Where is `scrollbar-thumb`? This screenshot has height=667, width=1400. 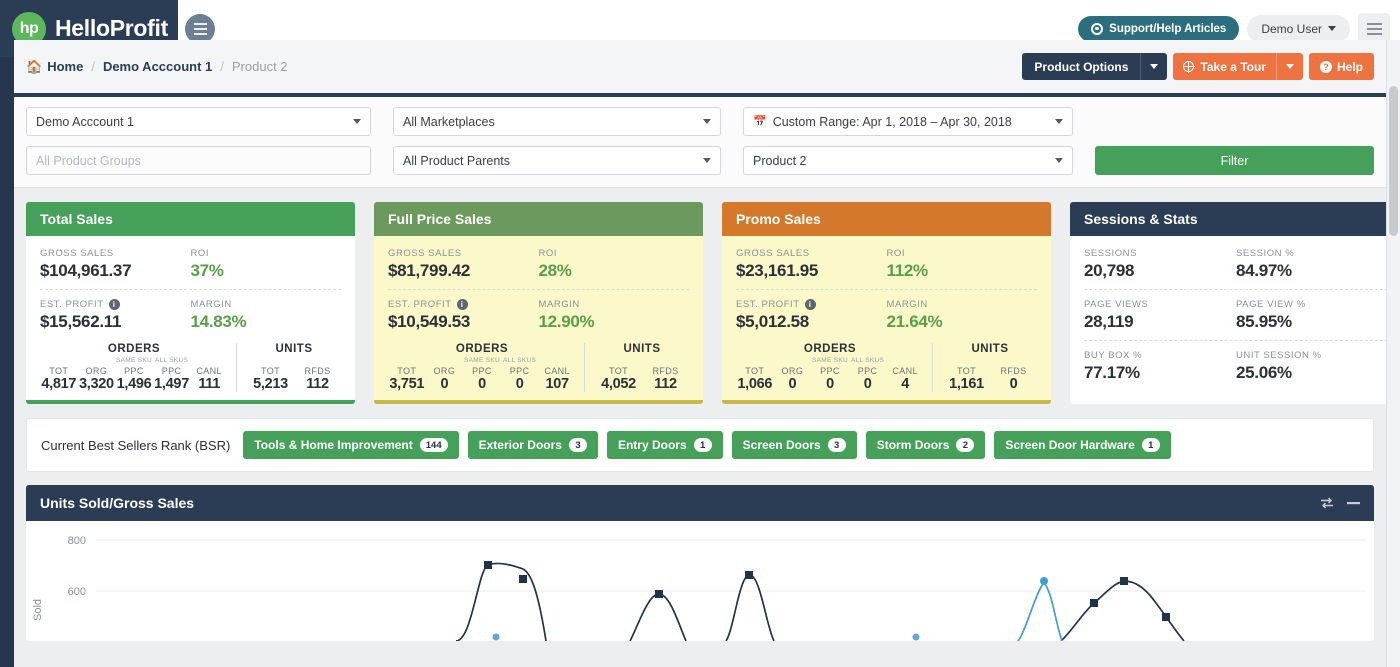
scrollbar-thumb is located at coordinates (1393, 161).